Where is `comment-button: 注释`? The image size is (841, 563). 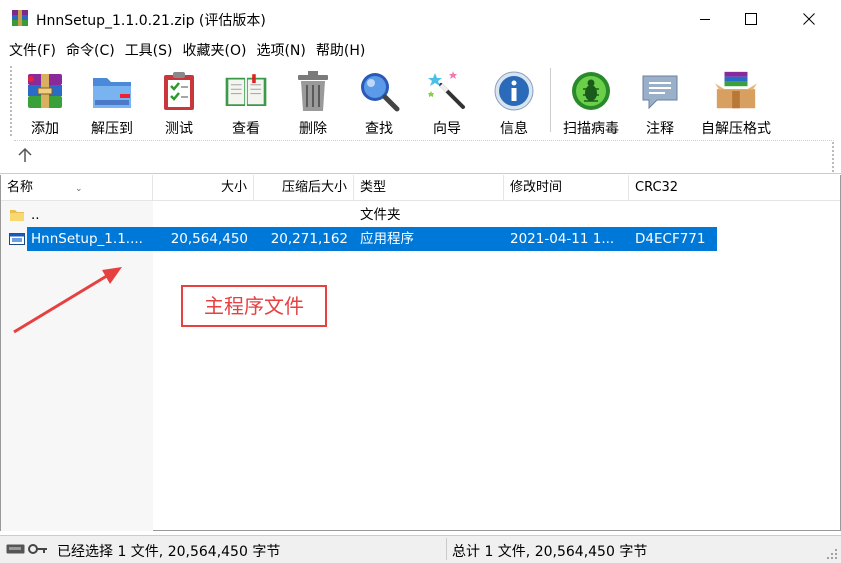
comment-button: 注释 is located at coordinates (660, 103).